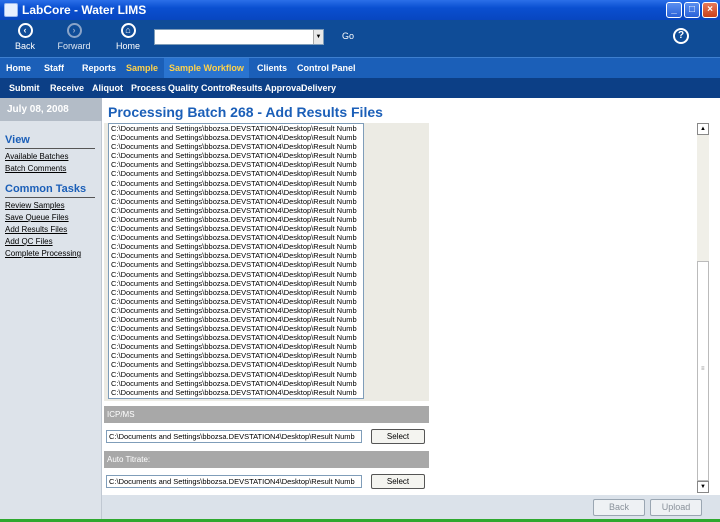  I want to click on auto-titrate-select-button: Select, so click(398, 481).